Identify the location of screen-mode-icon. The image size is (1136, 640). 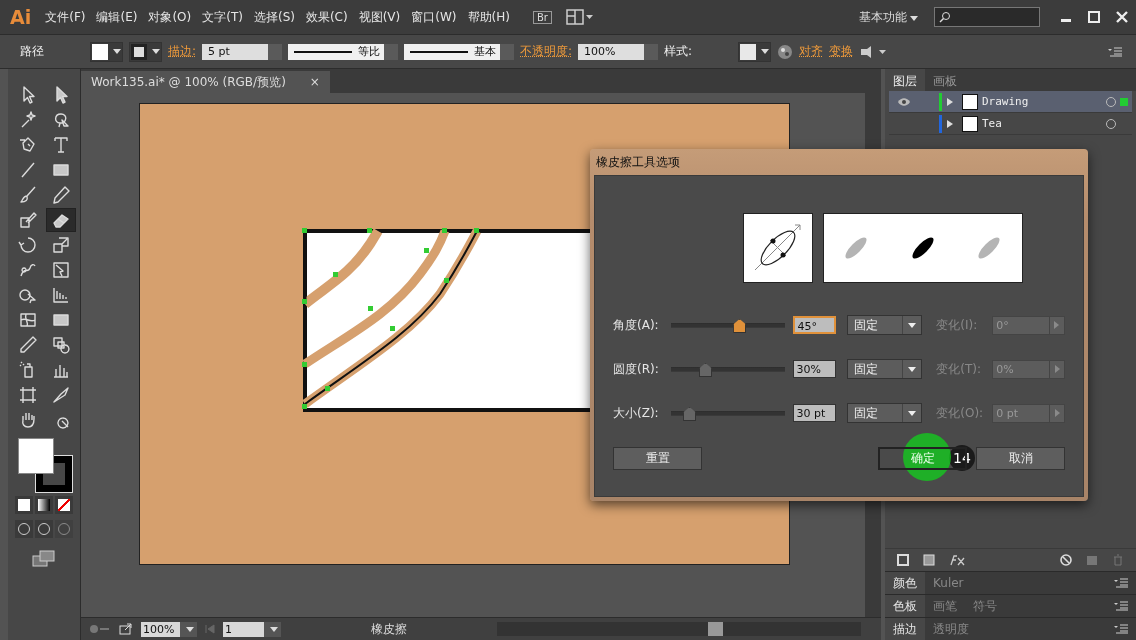
(44, 559).